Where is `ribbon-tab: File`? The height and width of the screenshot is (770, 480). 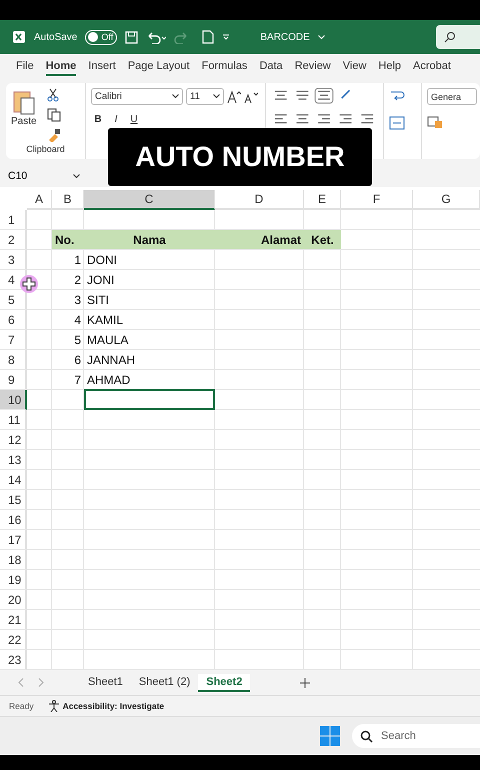
ribbon-tab: File is located at coordinates (25, 67).